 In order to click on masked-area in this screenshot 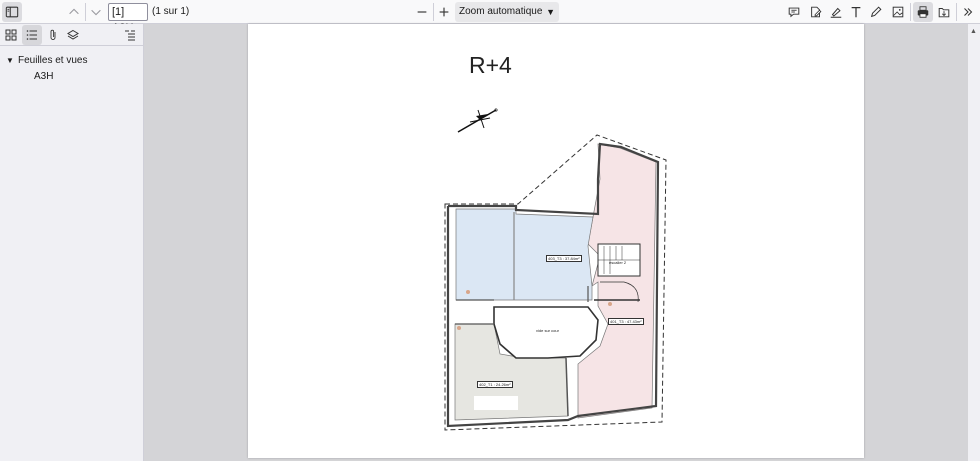, I will do `click(496, 403)`.